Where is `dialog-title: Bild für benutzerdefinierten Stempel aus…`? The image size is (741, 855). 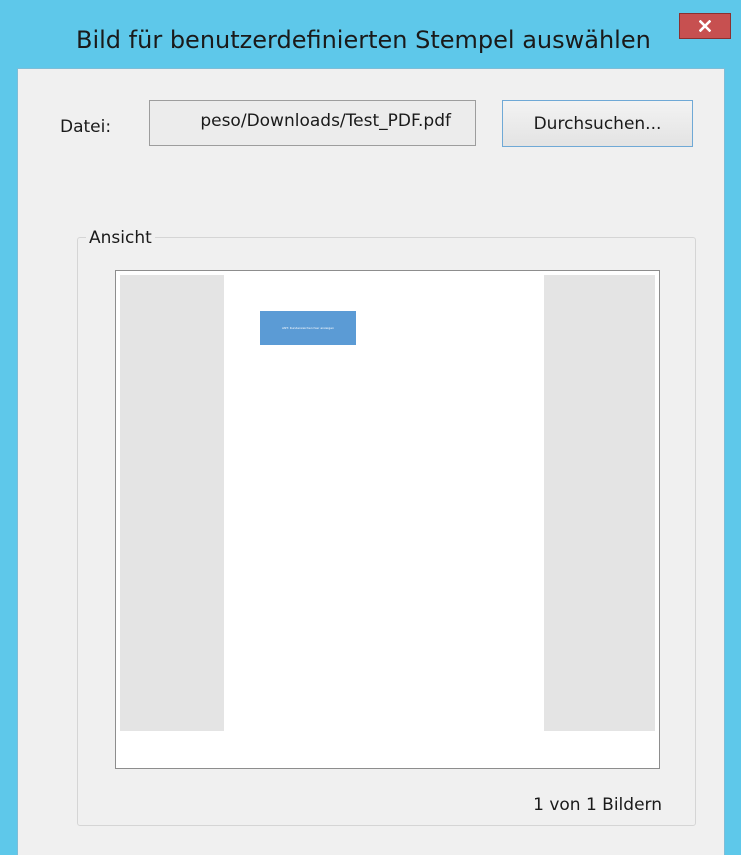
dialog-title: Bild für benutzerdefinierten Stempel aus… is located at coordinates (363, 40).